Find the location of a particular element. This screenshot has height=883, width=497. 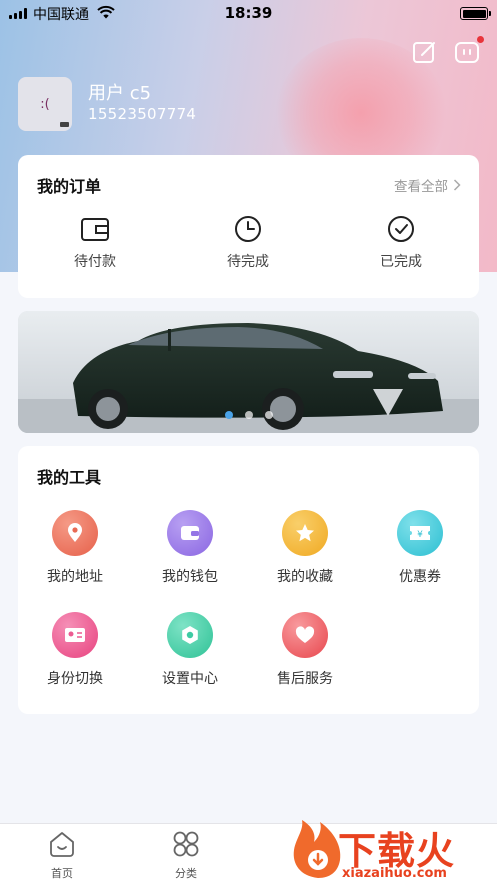

avatar: :( is located at coordinates (45, 104).